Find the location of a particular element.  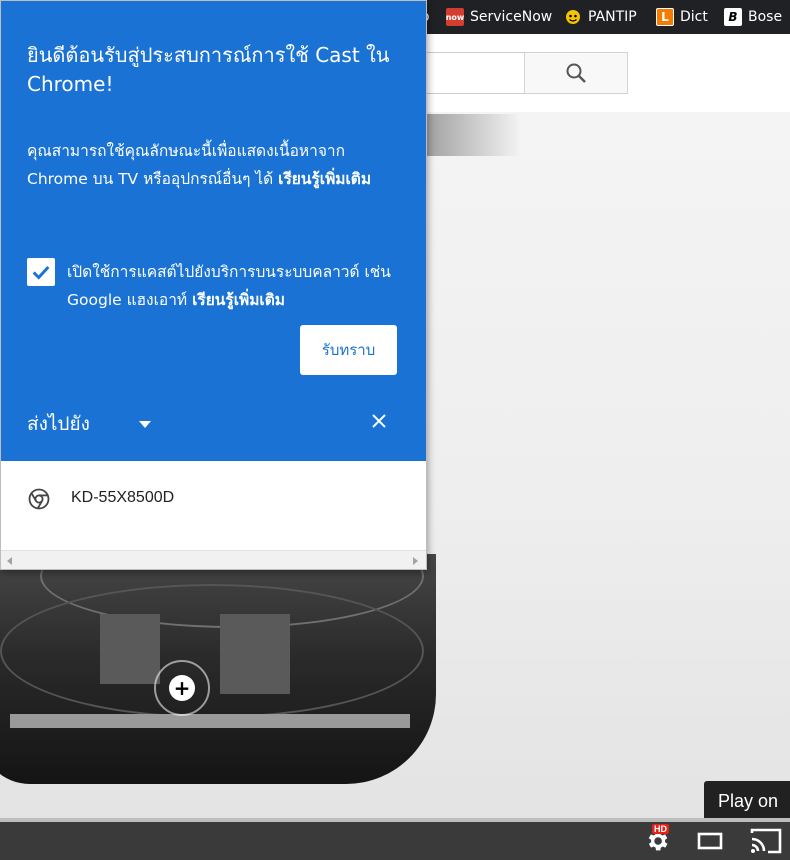

theater-mode-icon is located at coordinates (710, 841).